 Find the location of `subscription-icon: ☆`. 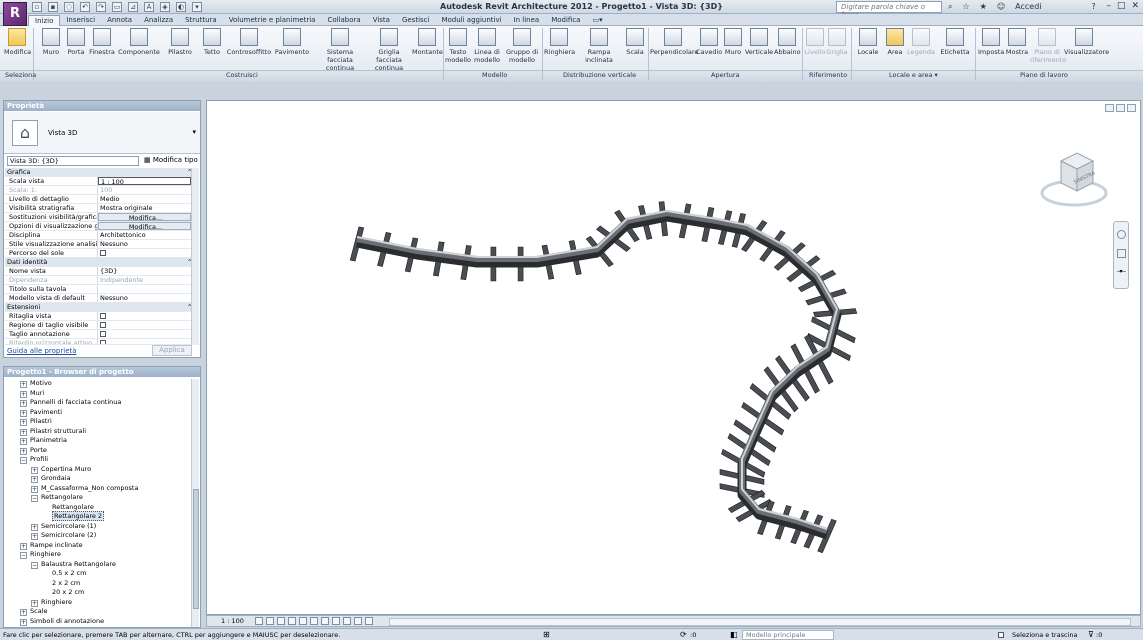

subscription-icon: ☆ is located at coordinates (965, 7).